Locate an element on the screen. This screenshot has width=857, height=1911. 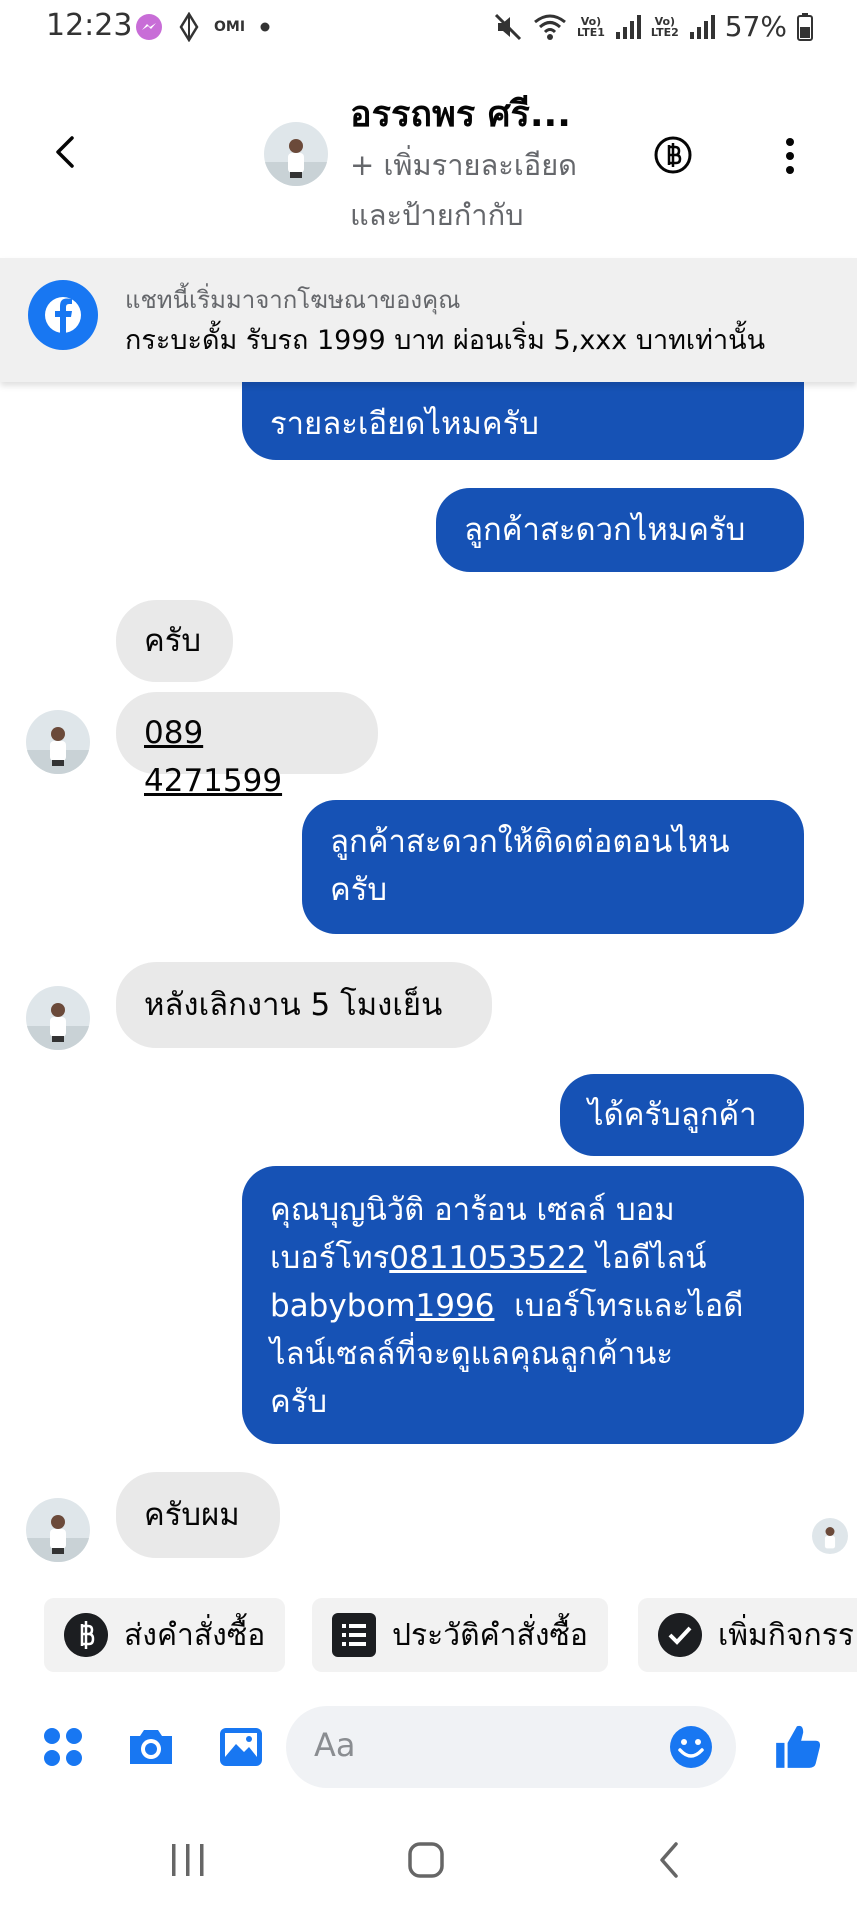
message-bubble-incoming: ครับ is located at coordinates (174, 641).